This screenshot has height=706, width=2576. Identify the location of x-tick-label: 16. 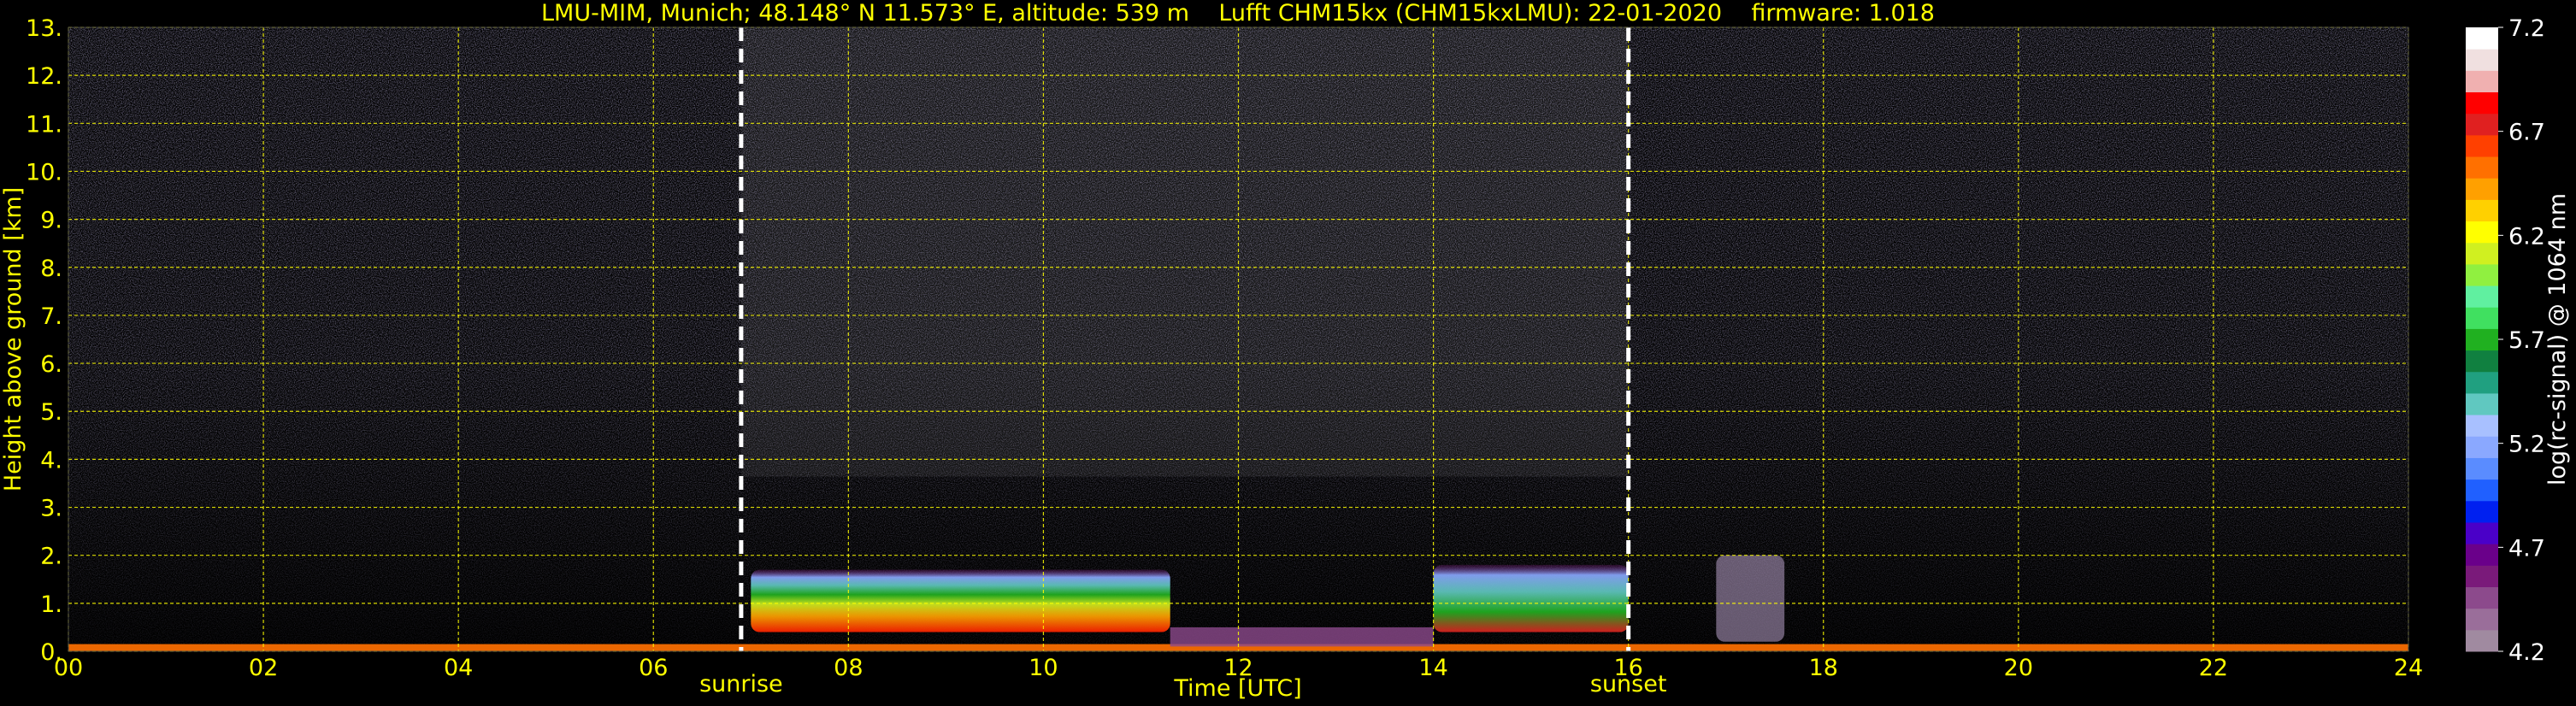
(1627, 668).